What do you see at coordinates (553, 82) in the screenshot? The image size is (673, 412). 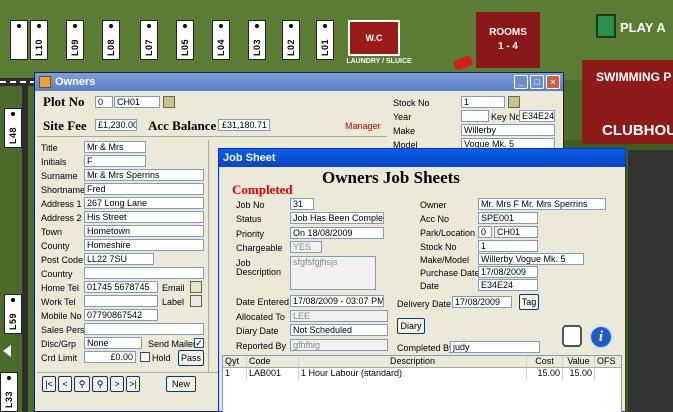 I see `close-button: ×` at bounding box center [553, 82].